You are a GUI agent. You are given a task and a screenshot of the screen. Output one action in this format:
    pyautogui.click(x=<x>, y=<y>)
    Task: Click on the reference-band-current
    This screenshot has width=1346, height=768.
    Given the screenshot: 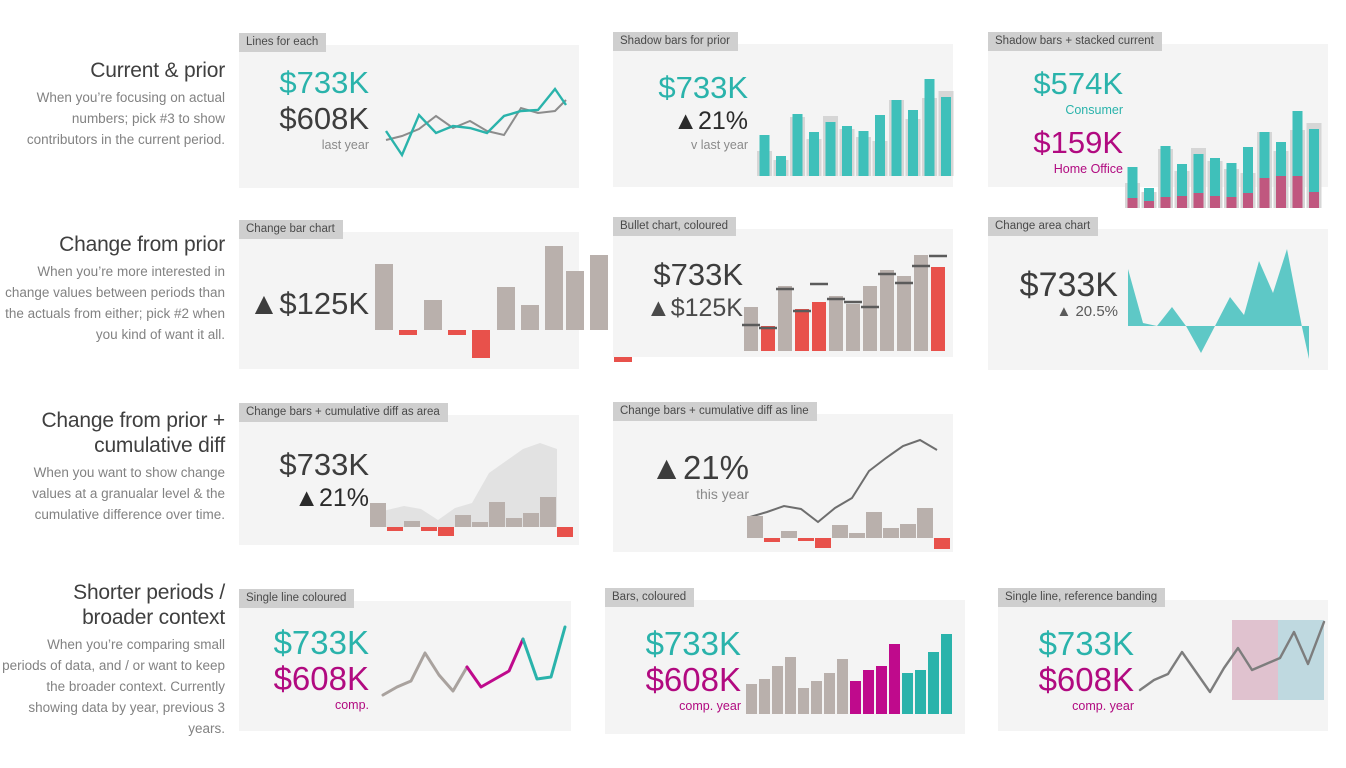 What is the action you would take?
    pyautogui.click(x=1301, y=660)
    